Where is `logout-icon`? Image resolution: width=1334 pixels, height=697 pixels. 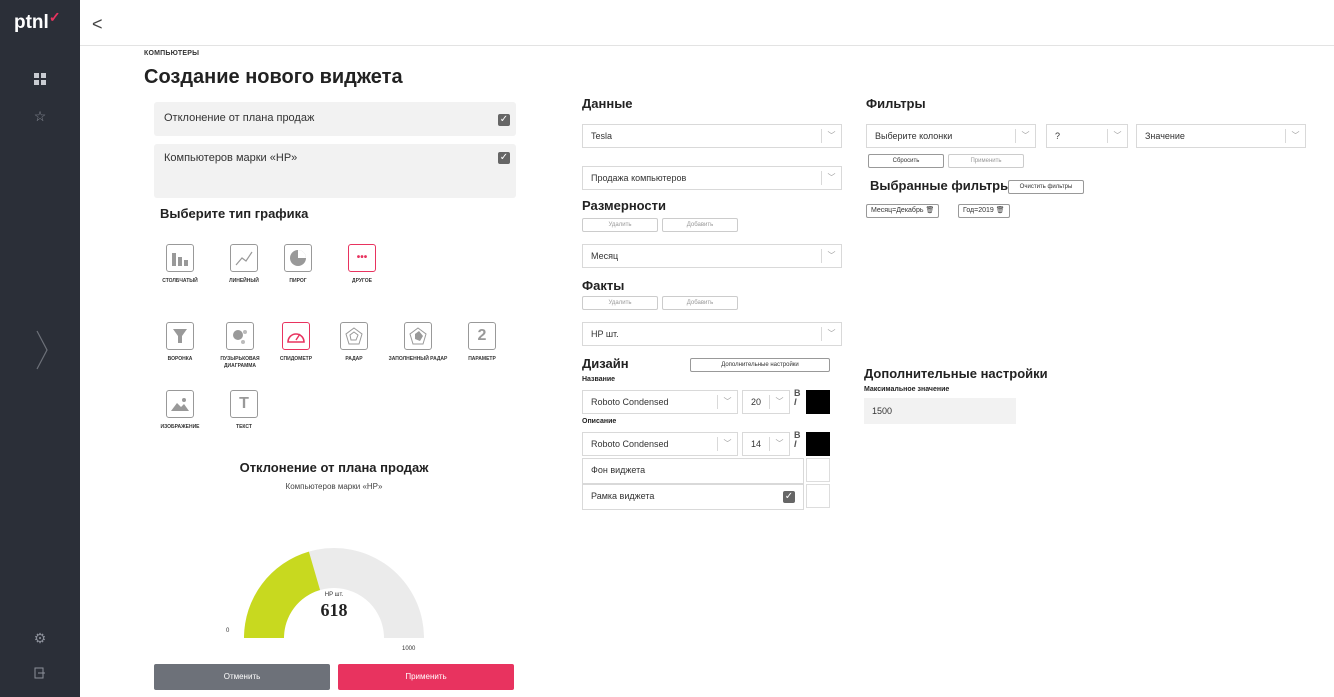 logout-icon is located at coordinates (40, 674).